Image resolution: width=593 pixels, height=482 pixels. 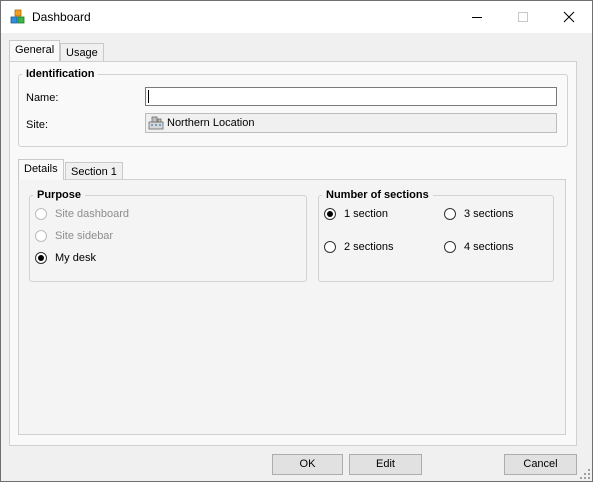 I want to click on radio-1-section: 1 section, so click(x=356, y=214).